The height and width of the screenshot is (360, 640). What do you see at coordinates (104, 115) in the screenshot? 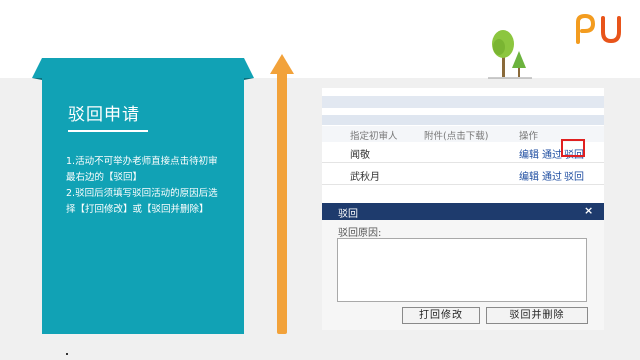
I see `card-title: 驳回申请` at bounding box center [104, 115].